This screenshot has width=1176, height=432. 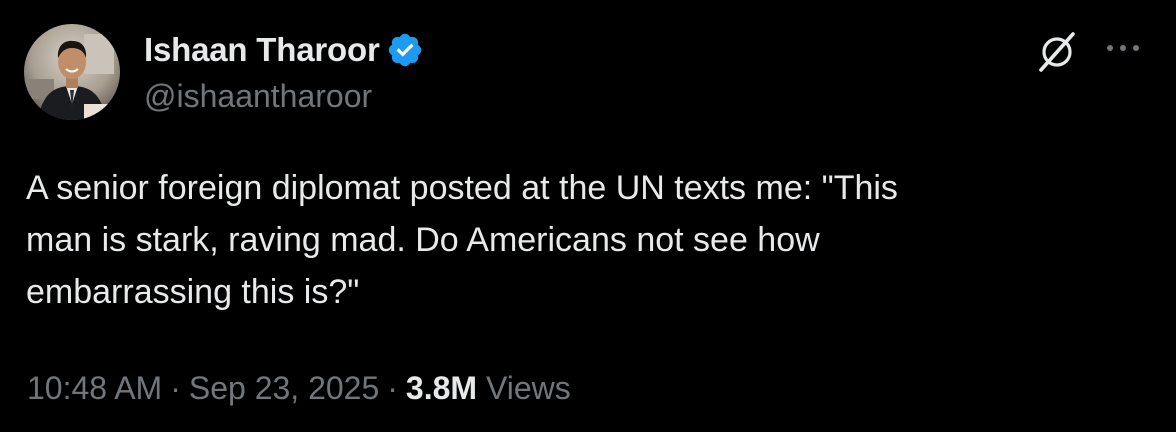 I want to click on author-display-name: Ishaan Tharoor, so click(x=262, y=50).